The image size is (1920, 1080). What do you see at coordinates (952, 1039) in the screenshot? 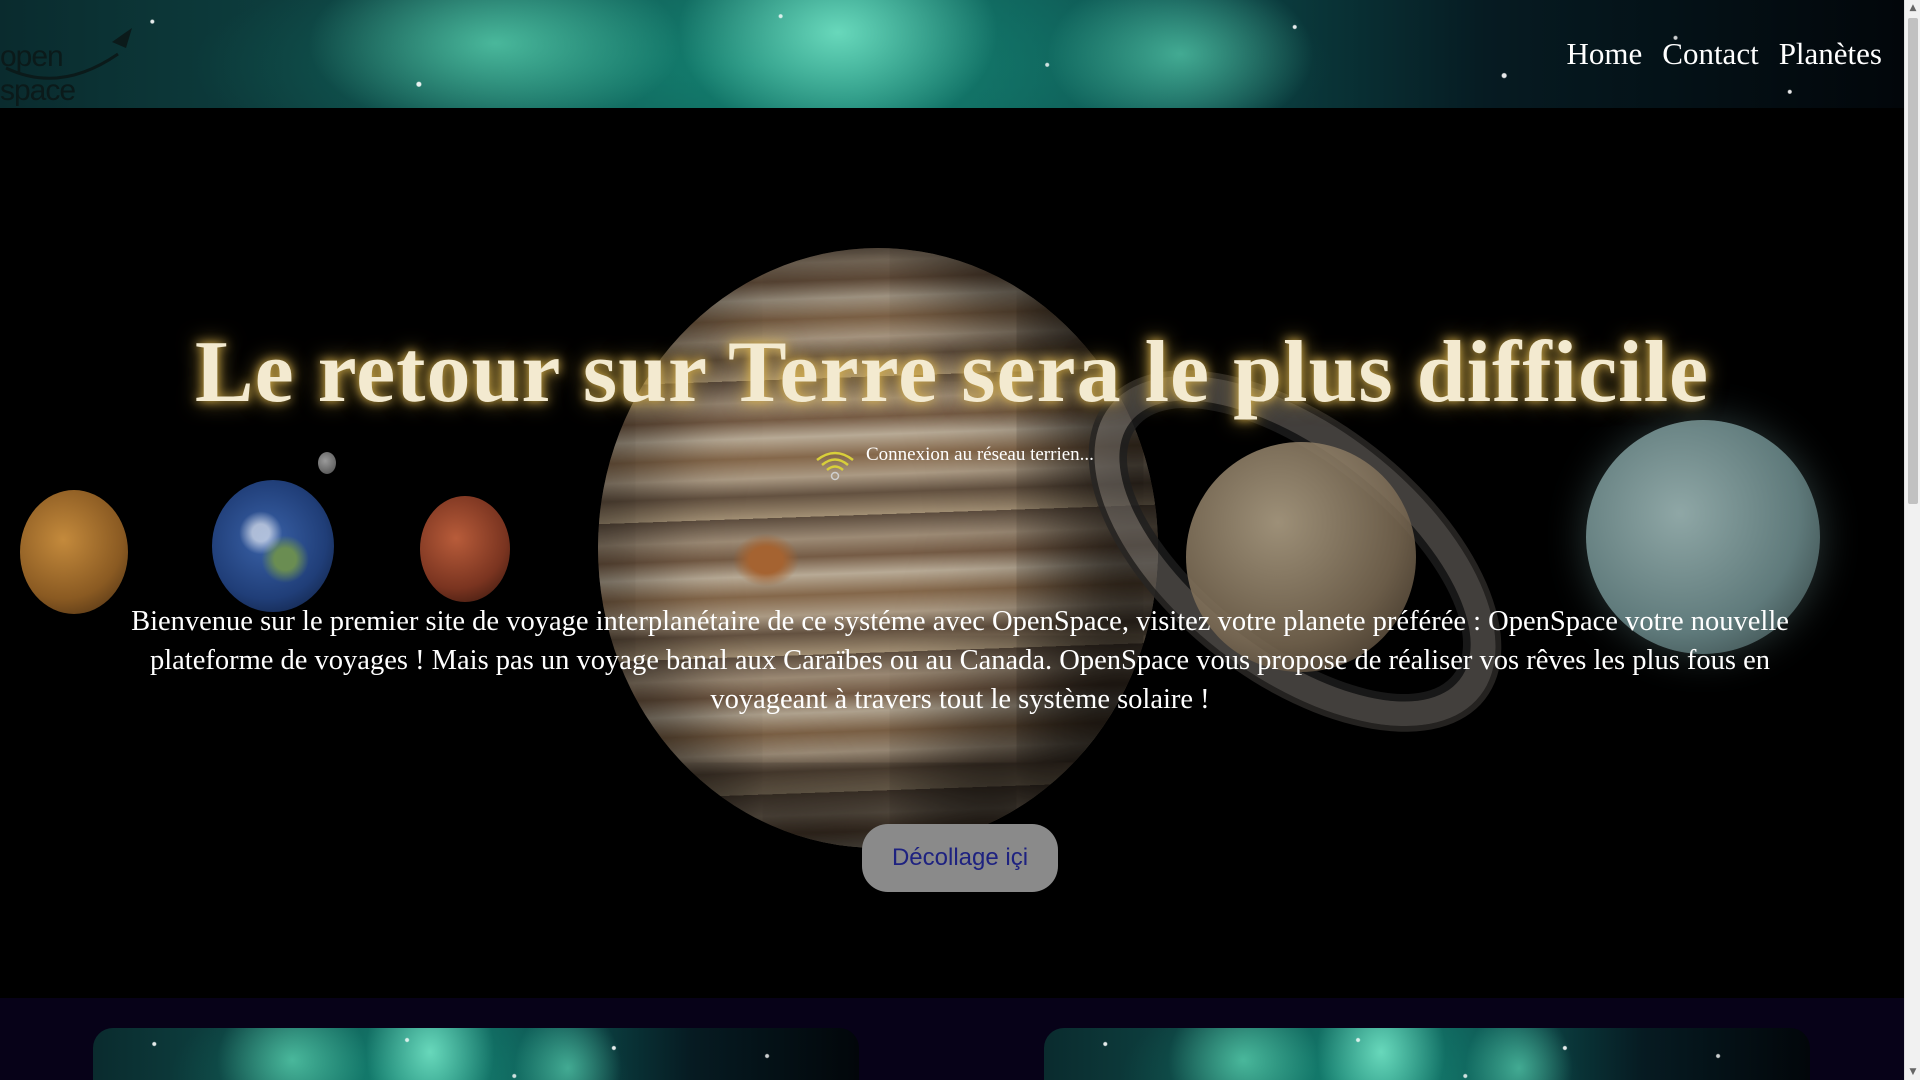
I see `cards-section` at bounding box center [952, 1039].